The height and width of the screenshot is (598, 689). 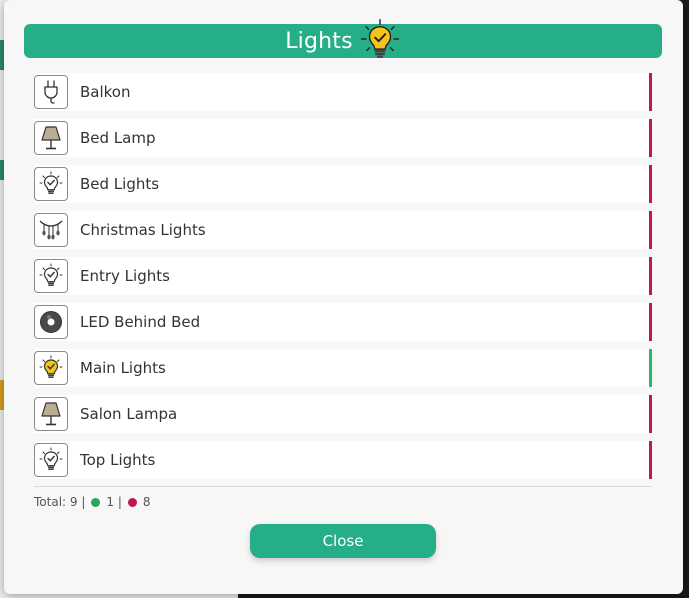 I want to click on summary-divider, so click(x=343, y=486).